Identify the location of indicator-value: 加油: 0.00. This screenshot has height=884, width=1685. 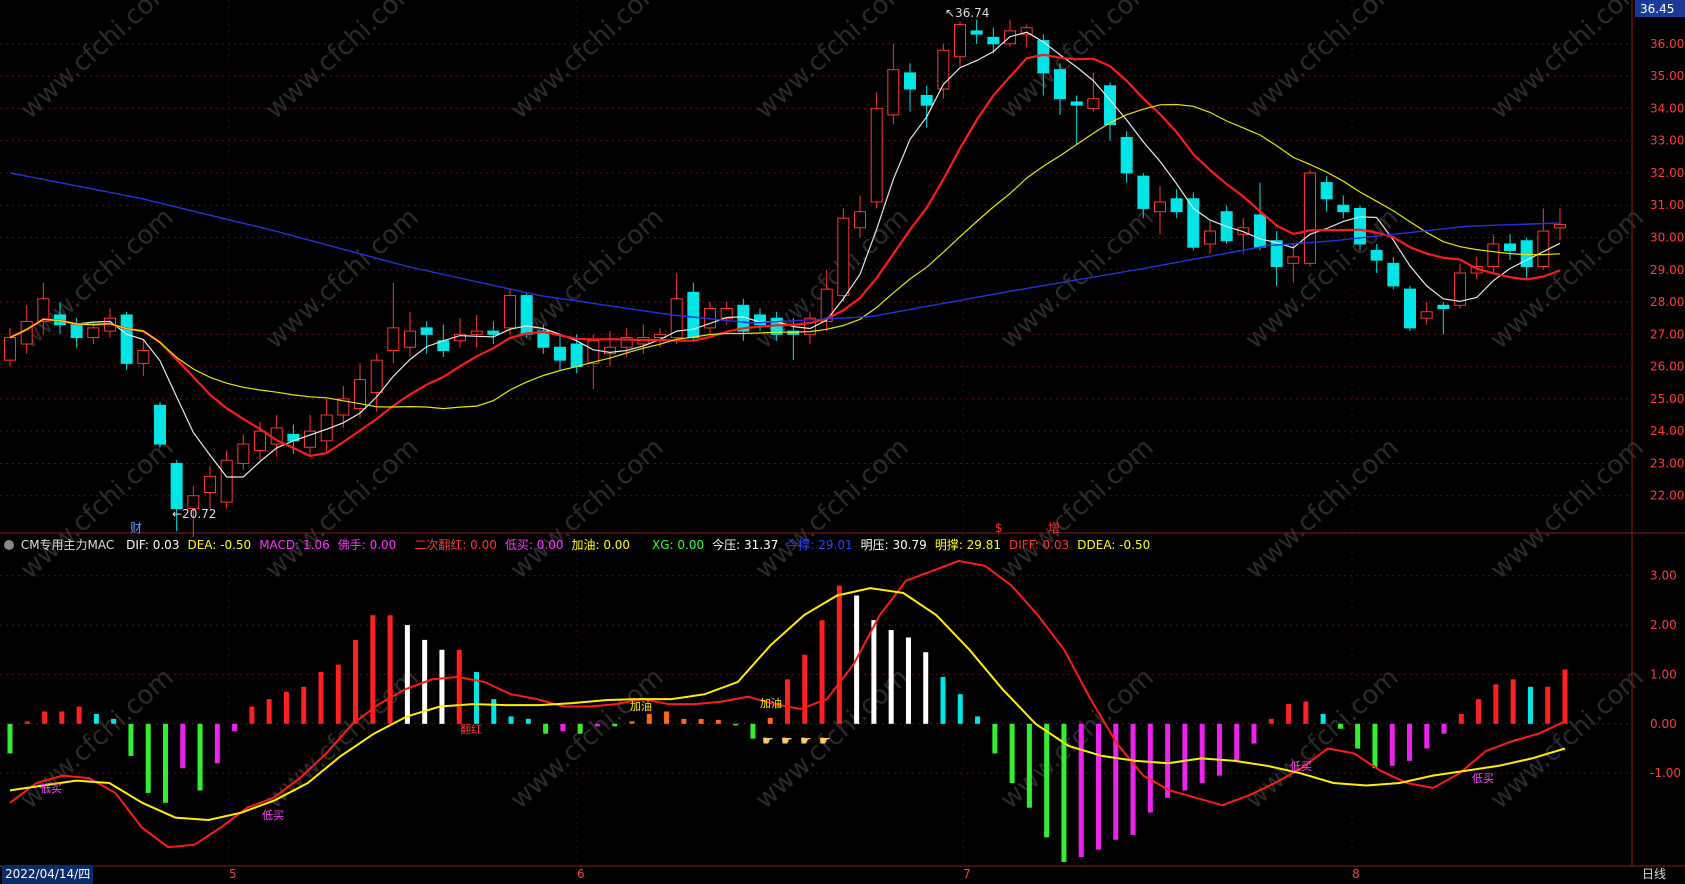
(601, 545).